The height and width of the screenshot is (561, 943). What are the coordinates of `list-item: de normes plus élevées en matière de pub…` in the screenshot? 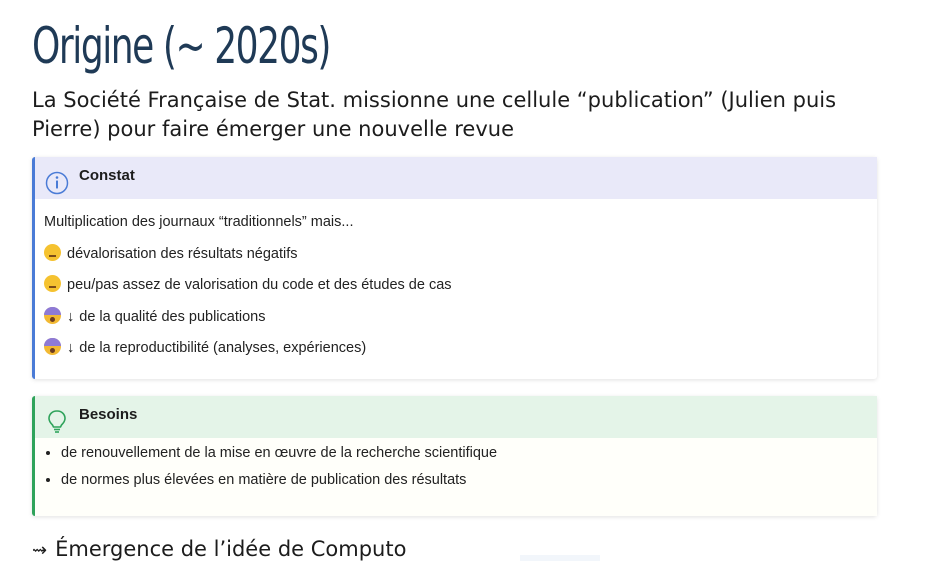 It's located at (469, 482).